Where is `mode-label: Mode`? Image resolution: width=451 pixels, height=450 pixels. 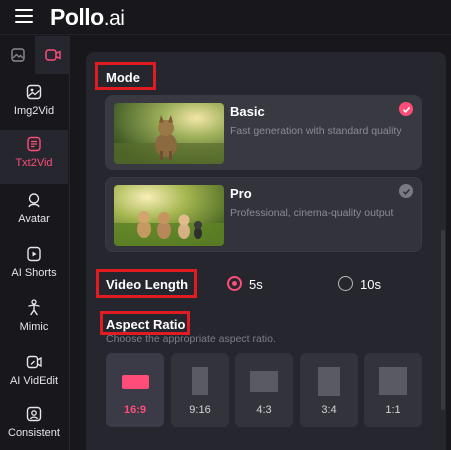
mode-label: Mode is located at coordinates (123, 77).